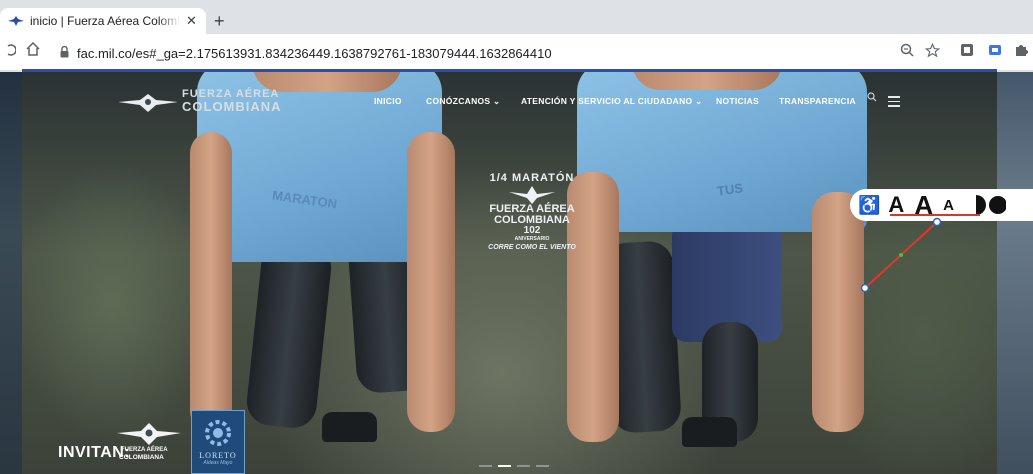 The height and width of the screenshot is (474, 1033). I want to click on contrast-icon, so click(988, 205).